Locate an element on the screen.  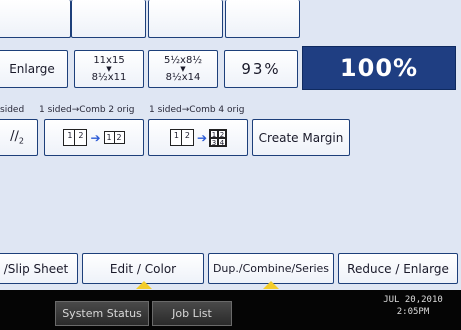
group-label-3: 1 sided→Comb 4 orig is located at coordinates (197, 110).